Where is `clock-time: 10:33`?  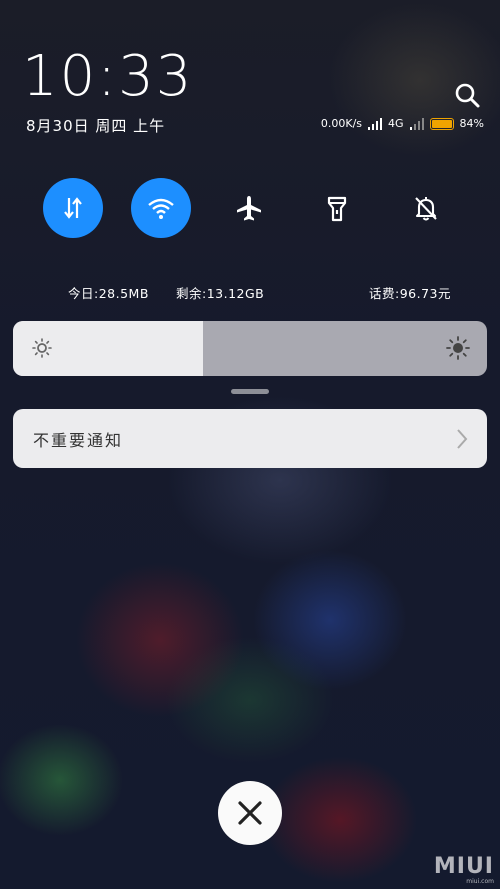 clock-time: 10:33 is located at coordinates (108, 76).